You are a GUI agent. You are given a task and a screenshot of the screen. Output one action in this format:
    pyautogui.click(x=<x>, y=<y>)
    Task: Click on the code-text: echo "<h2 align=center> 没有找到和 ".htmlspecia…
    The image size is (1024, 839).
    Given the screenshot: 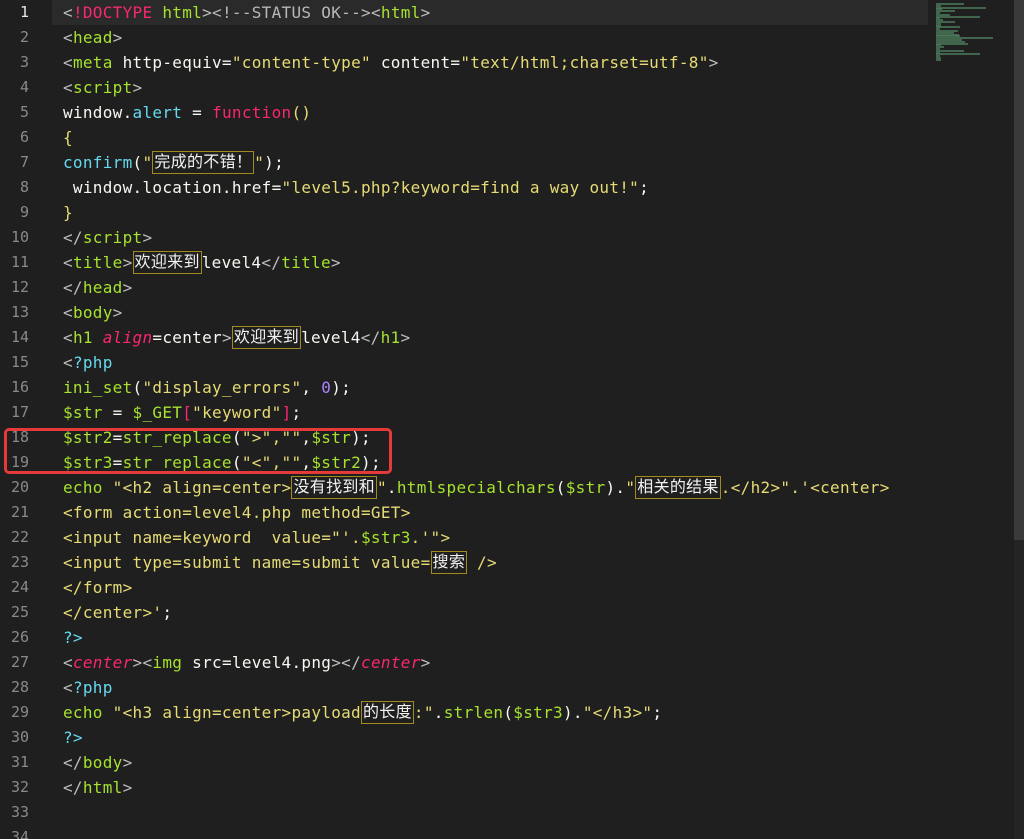 What is the action you would take?
    pyautogui.click(x=476, y=487)
    